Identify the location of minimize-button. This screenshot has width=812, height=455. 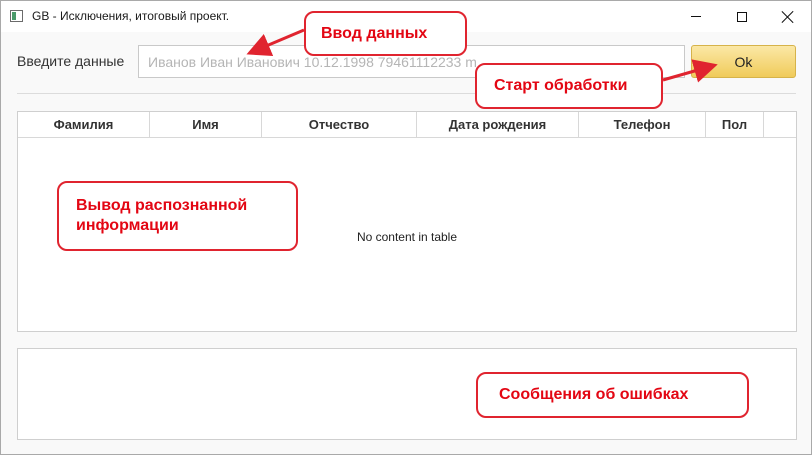
(696, 16).